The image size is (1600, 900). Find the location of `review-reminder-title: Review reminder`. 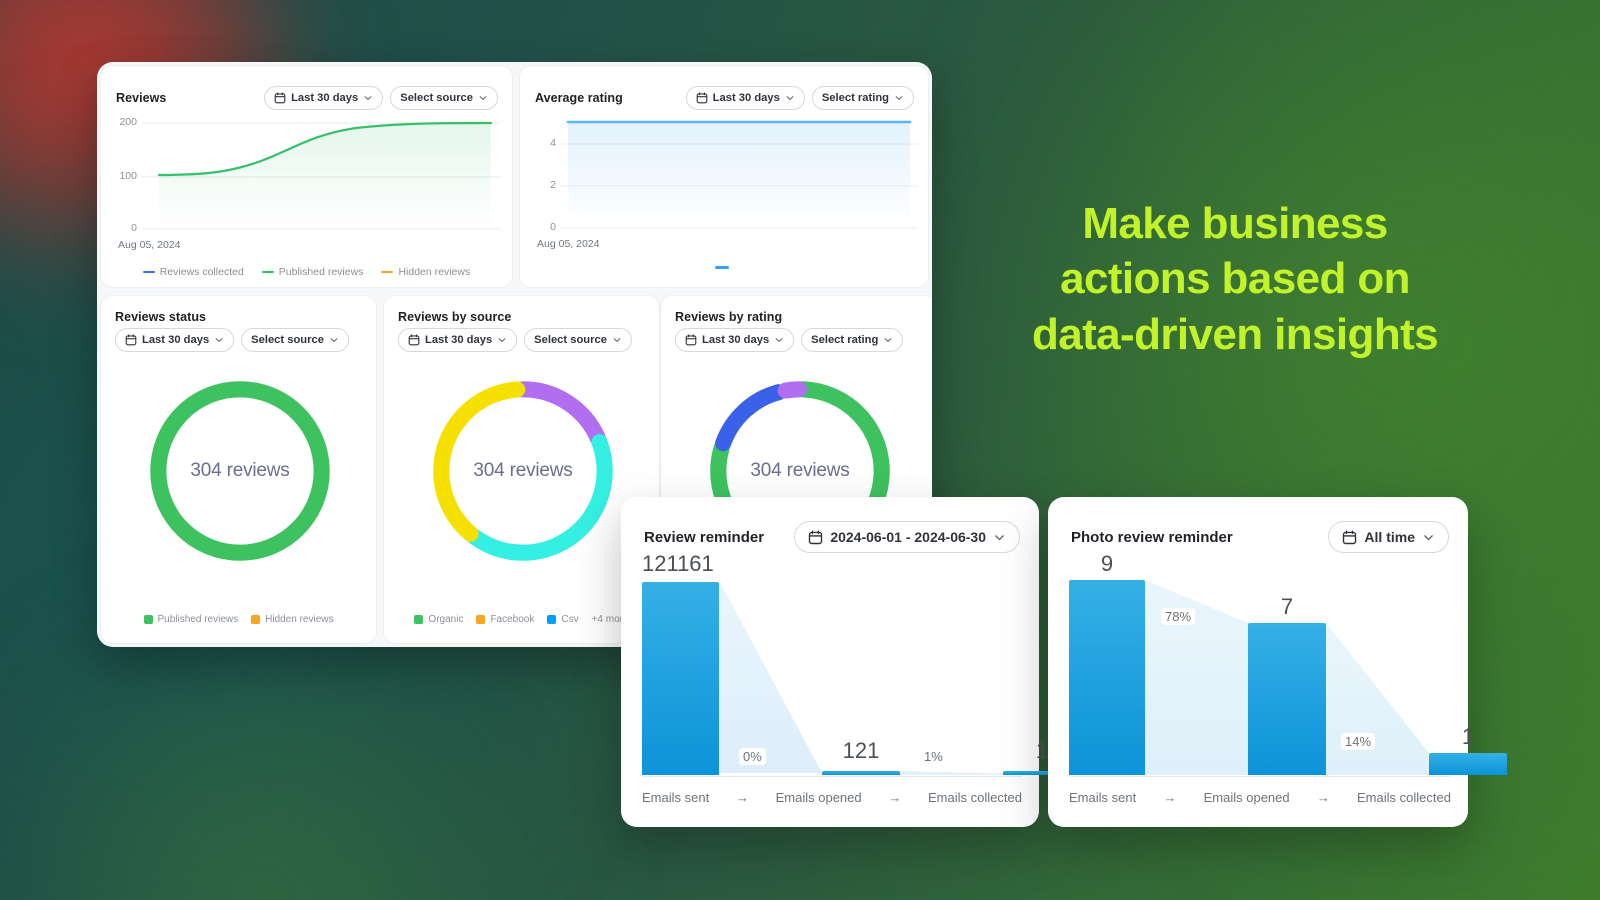

review-reminder-title: Review reminder is located at coordinates (704, 537).